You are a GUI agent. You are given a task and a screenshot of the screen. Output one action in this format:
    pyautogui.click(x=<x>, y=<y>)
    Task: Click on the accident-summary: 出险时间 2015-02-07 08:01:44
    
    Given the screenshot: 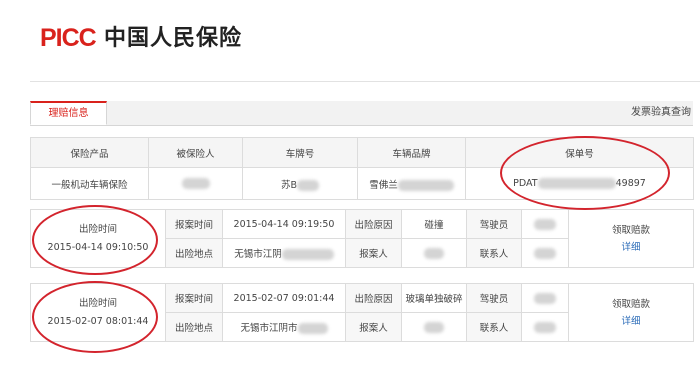 What is the action you would take?
    pyautogui.click(x=98, y=312)
    